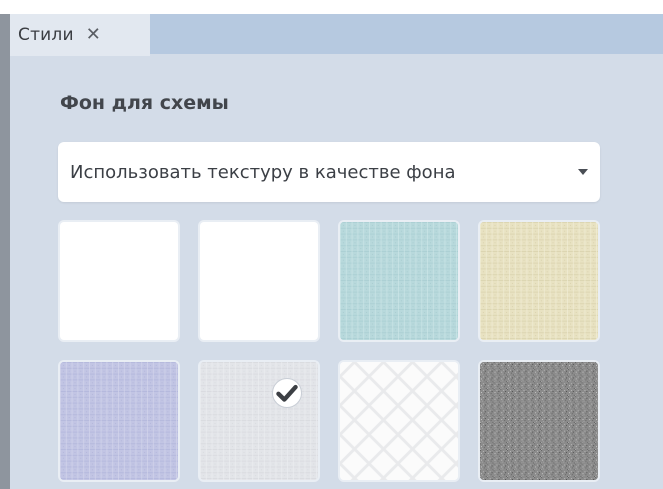  Describe the element at coordinates (583, 172) in the screenshot. I see `chevron-down-icon` at that location.